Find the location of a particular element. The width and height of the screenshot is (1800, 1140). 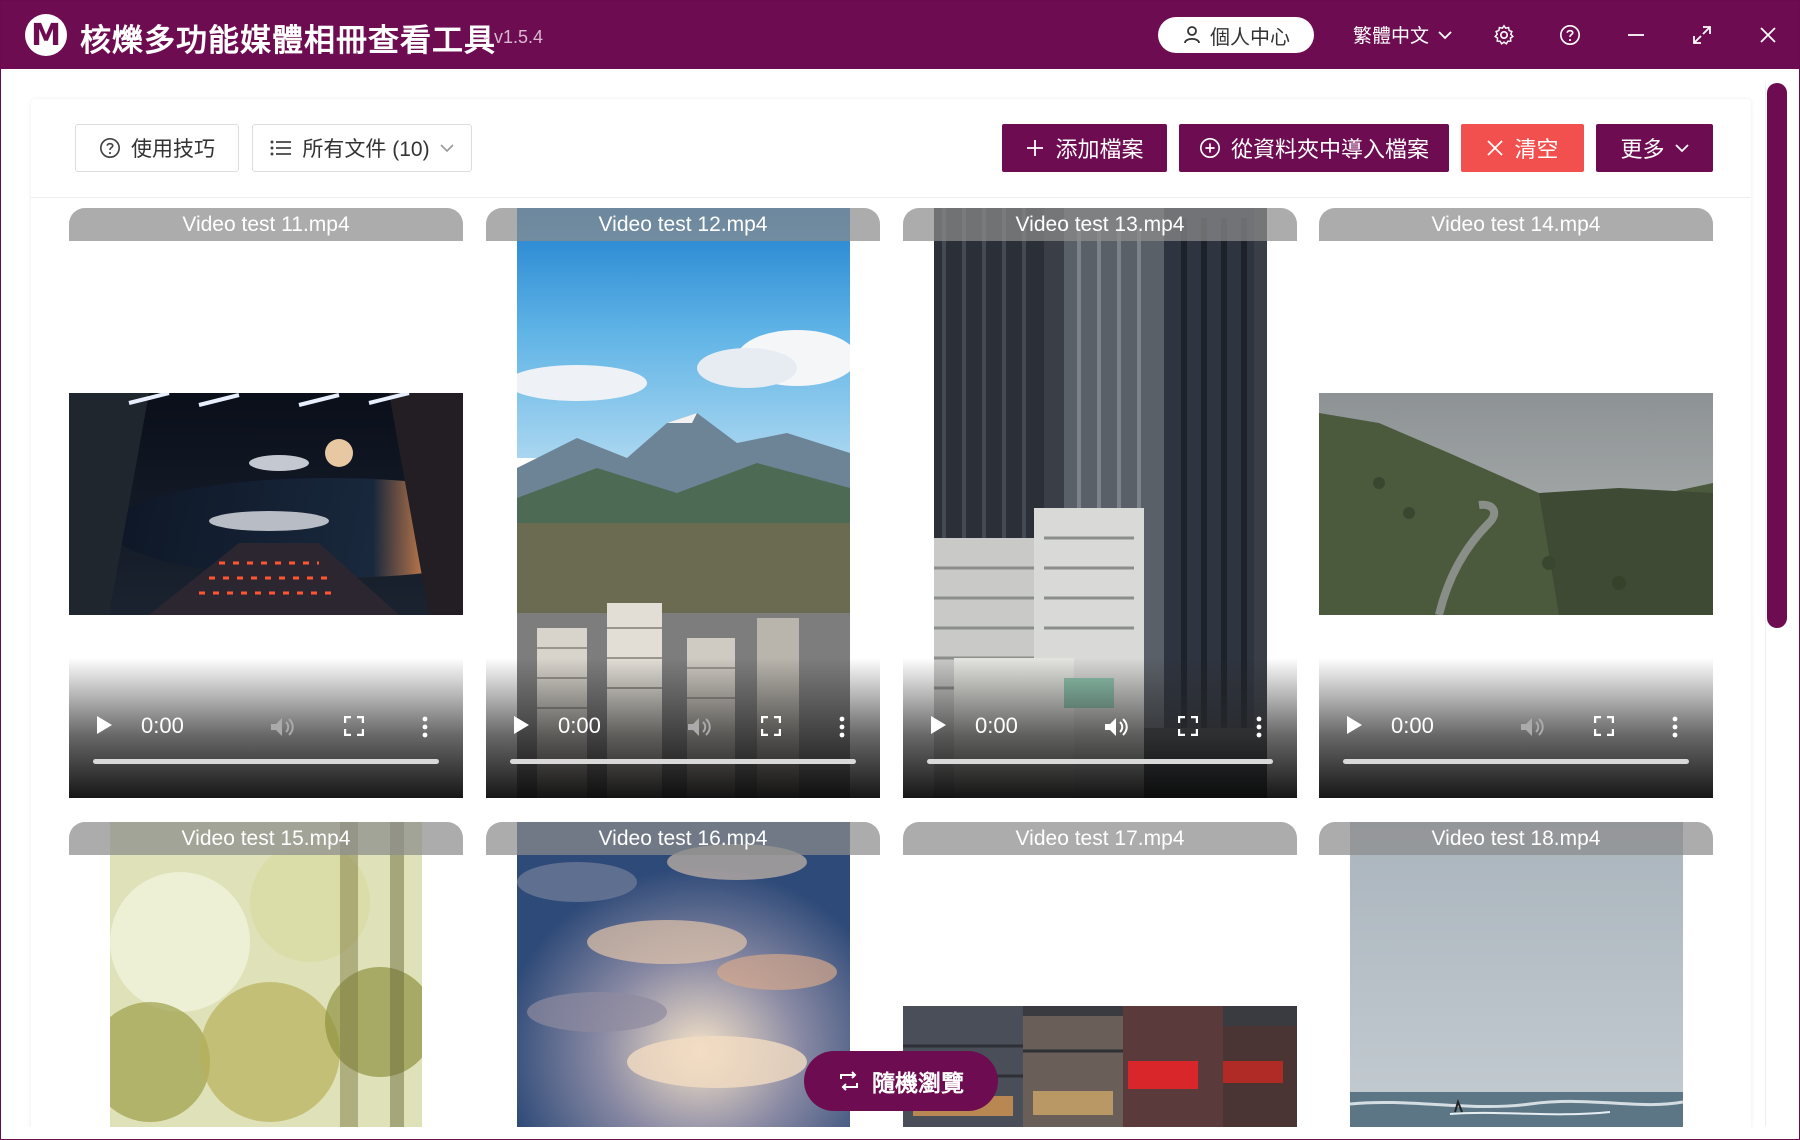

toolbar-divider is located at coordinates (891, 197).